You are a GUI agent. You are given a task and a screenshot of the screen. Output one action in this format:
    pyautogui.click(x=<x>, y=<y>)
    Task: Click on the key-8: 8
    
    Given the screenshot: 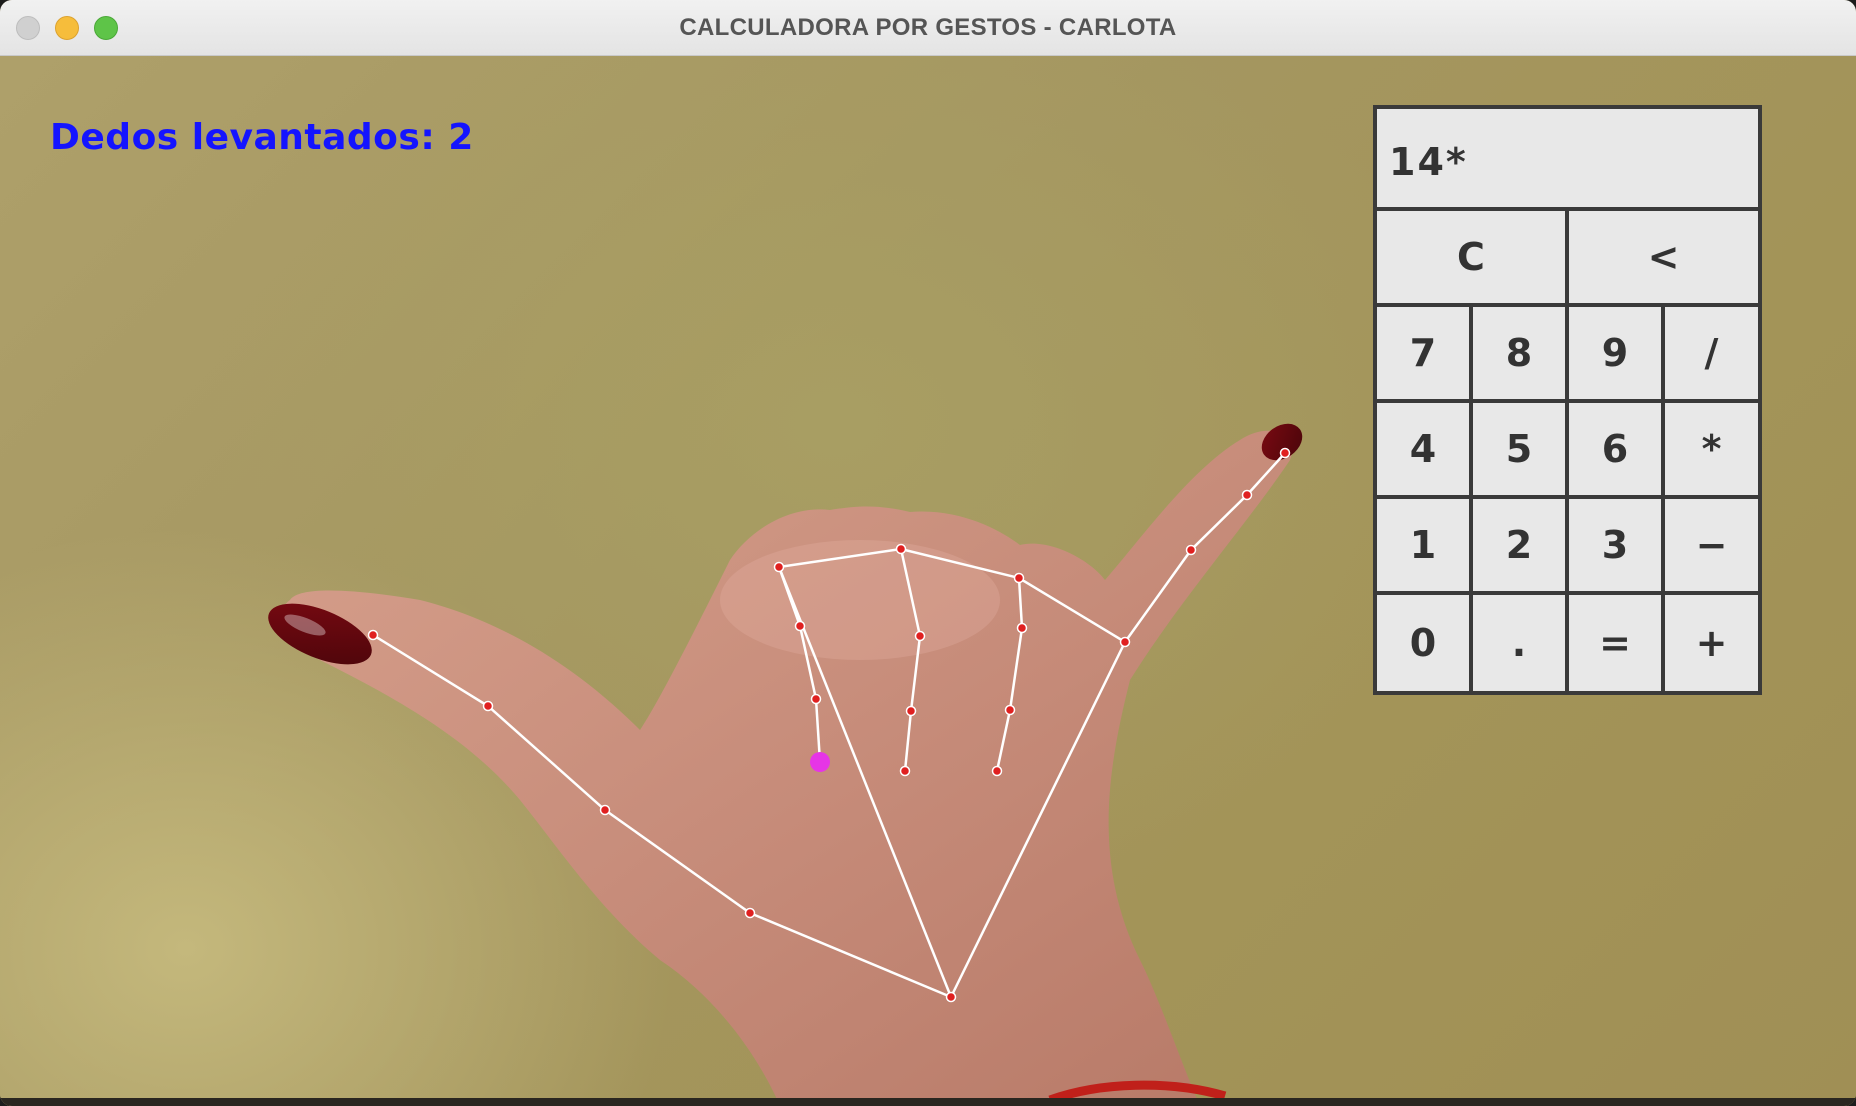 What is the action you would take?
    pyautogui.click(x=1519, y=353)
    